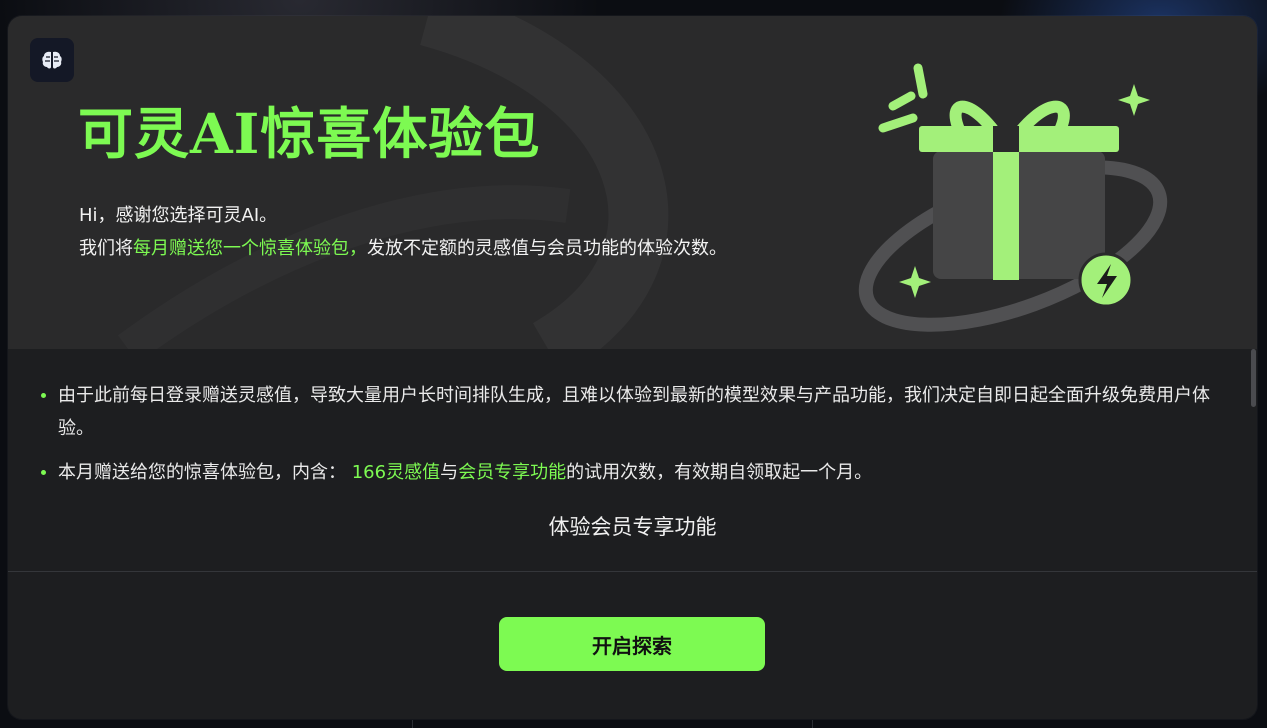  I want to click on intro-text: 我们将每月赠送您一个惊喜体验包，发放不定额的灵感值与会员功能的体验次数。, so click(403, 248).